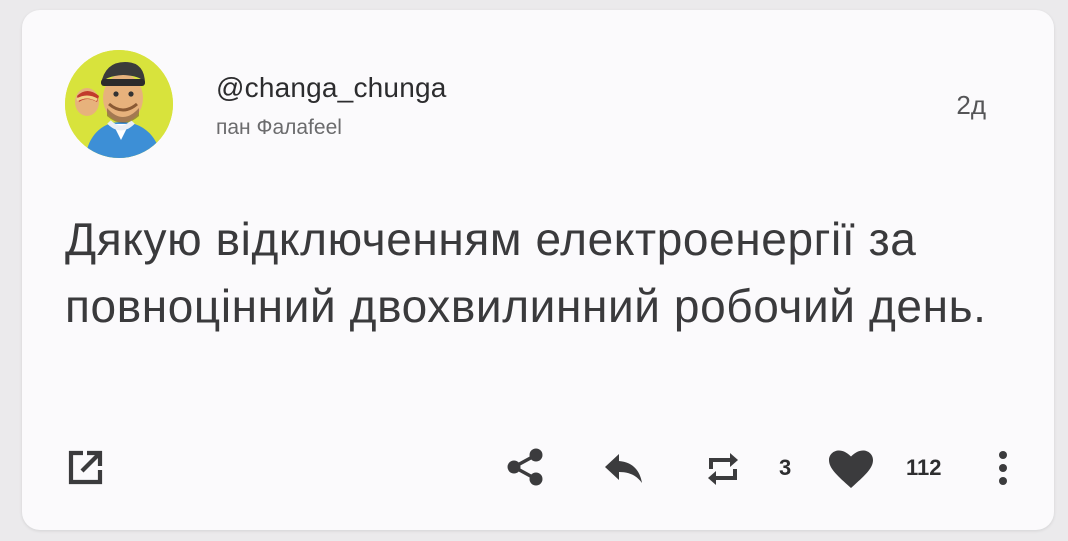 Image resolution: width=1068 pixels, height=541 pixels. I want to click on post-timestamp: 2д, so click(971, 105).